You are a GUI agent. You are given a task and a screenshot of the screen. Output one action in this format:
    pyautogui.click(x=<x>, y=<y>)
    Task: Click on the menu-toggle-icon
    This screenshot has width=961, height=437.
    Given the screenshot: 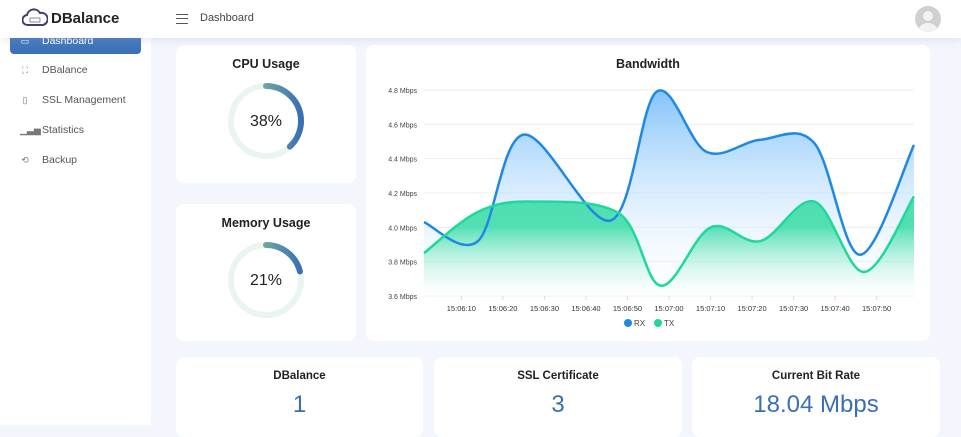 What is the action you would take?
    pyautogui.click(x=182, y=19)
    